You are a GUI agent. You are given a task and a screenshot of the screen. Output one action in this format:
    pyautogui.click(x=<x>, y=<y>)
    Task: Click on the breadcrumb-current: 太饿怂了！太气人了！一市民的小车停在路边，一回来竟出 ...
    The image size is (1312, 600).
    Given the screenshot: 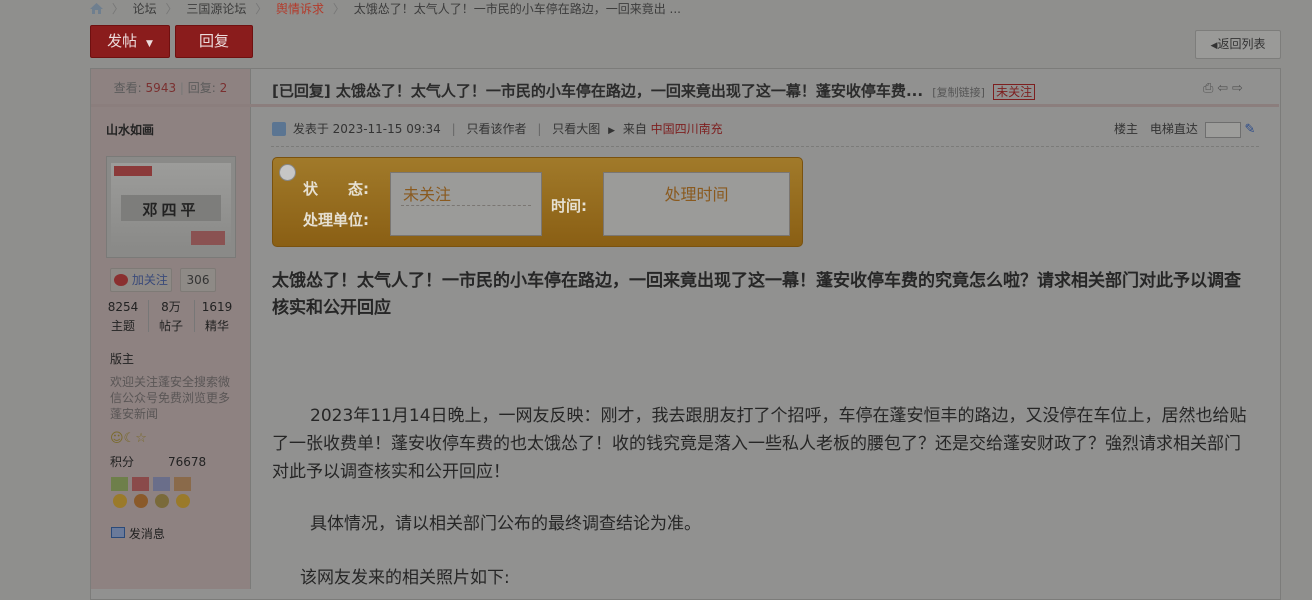 What is the action you would take?
    pyautogui.click(x=517, y=9)
    